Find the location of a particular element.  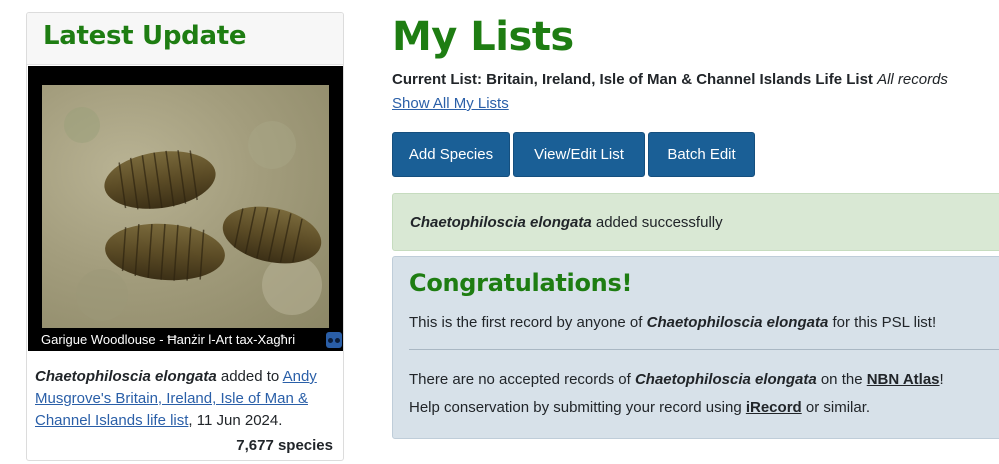

nbn-suffix: ! is located at coordinates (941, 379).